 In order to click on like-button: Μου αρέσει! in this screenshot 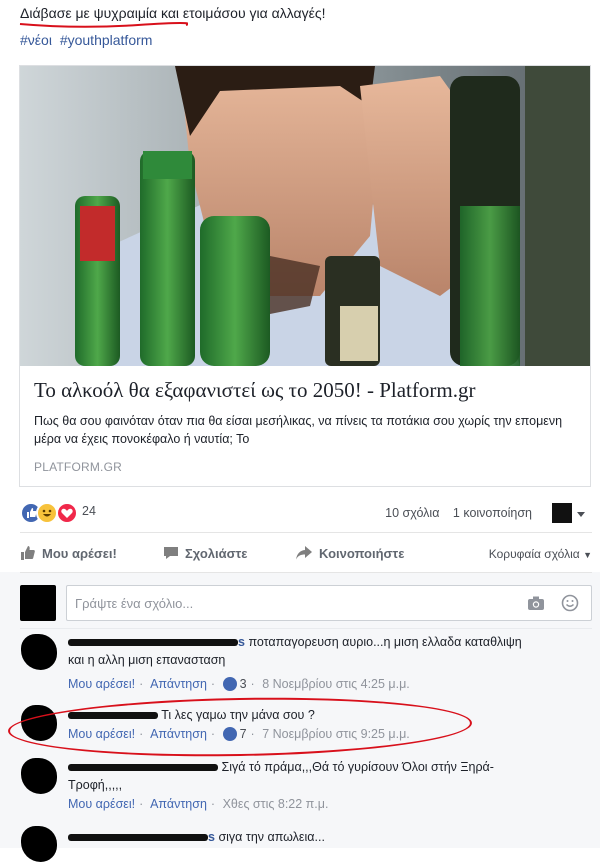, I will do `click(68, 553)`.